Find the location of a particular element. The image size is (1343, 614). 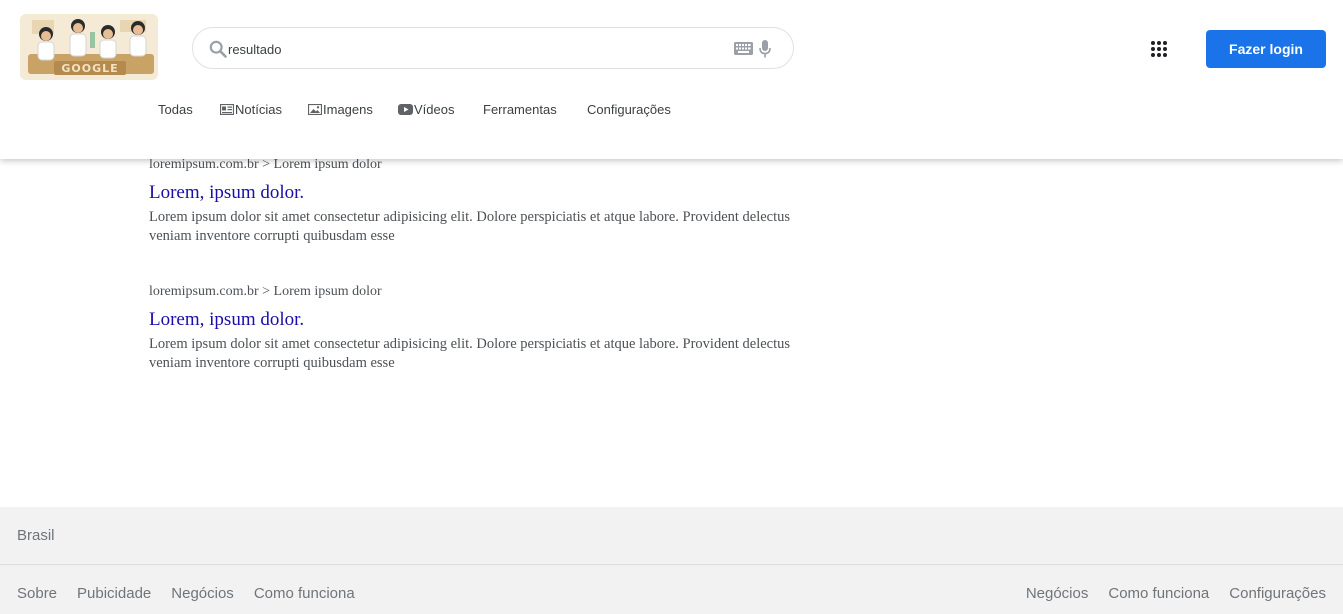

tab-configuracoes: Configurações is located at coordinates (629, 109).